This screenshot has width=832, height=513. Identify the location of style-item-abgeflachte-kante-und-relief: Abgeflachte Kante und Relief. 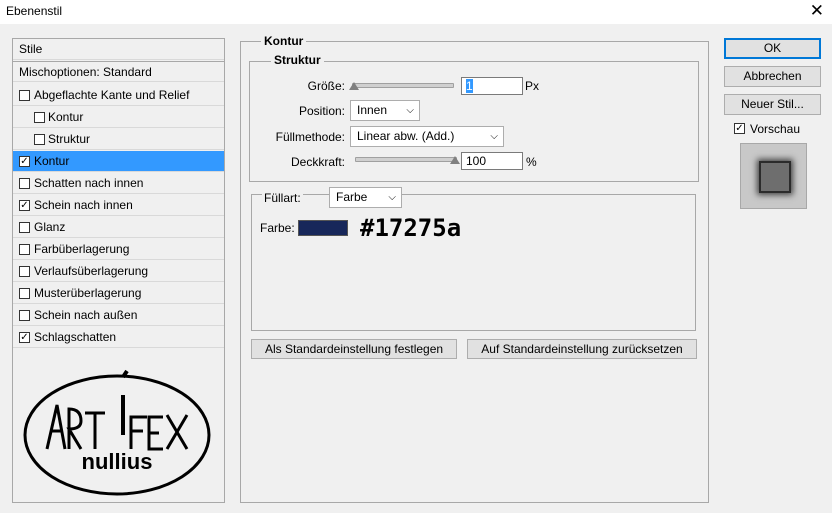
(118, 95).